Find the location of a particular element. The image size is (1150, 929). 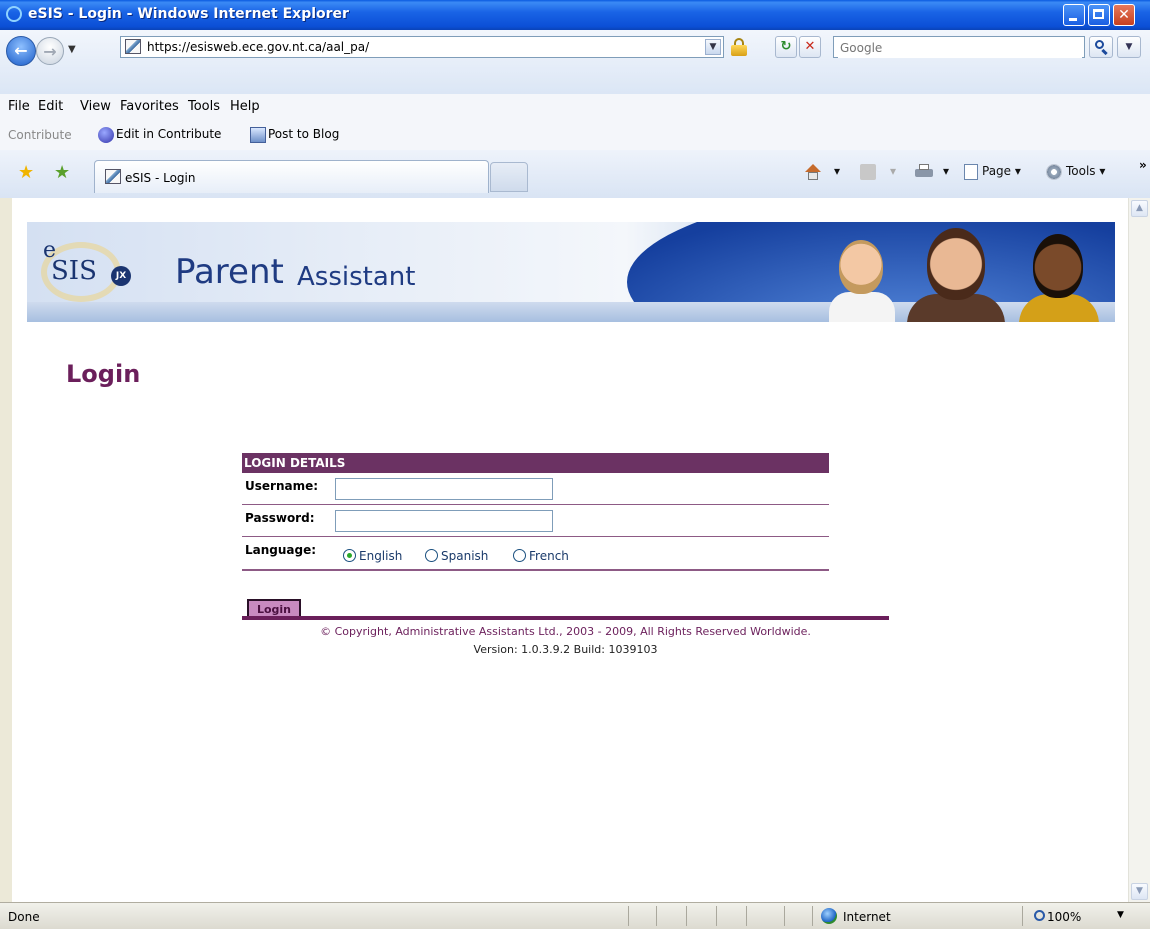

recent-pages-dropdown-icon: ▼ is located at coordinates (72, 49).